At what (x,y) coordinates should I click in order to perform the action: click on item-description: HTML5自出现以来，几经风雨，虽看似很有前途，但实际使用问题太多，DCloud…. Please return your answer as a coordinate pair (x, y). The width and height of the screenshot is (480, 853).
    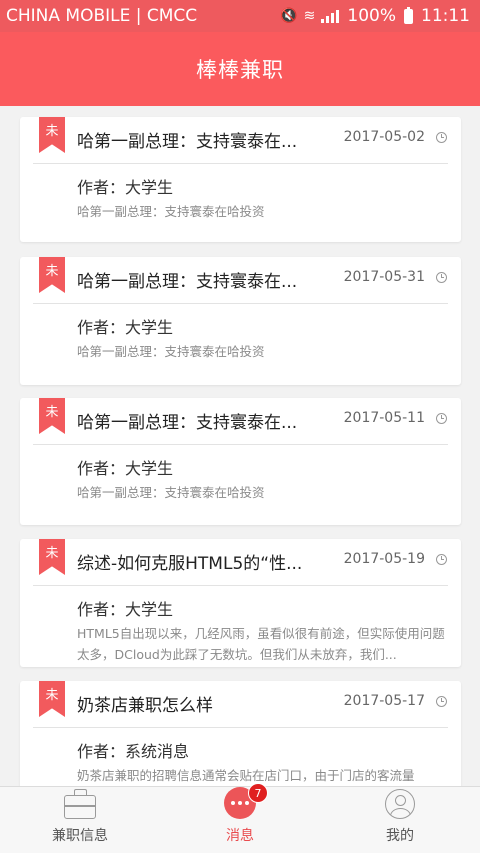
    Looking at the image, I should click on (261, 644).